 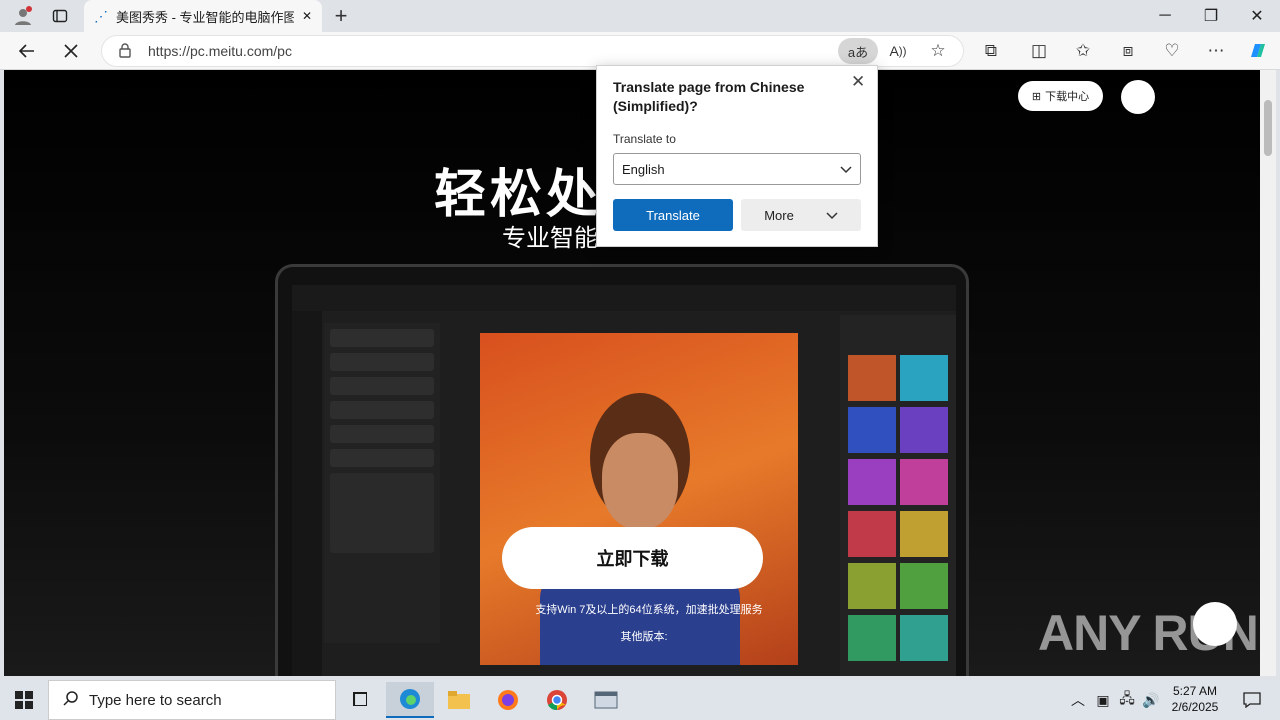 What do you see at coordinates (673, 215) in the screenshot?
I see `translate-button: Translate` at bounding box center [673, 215].